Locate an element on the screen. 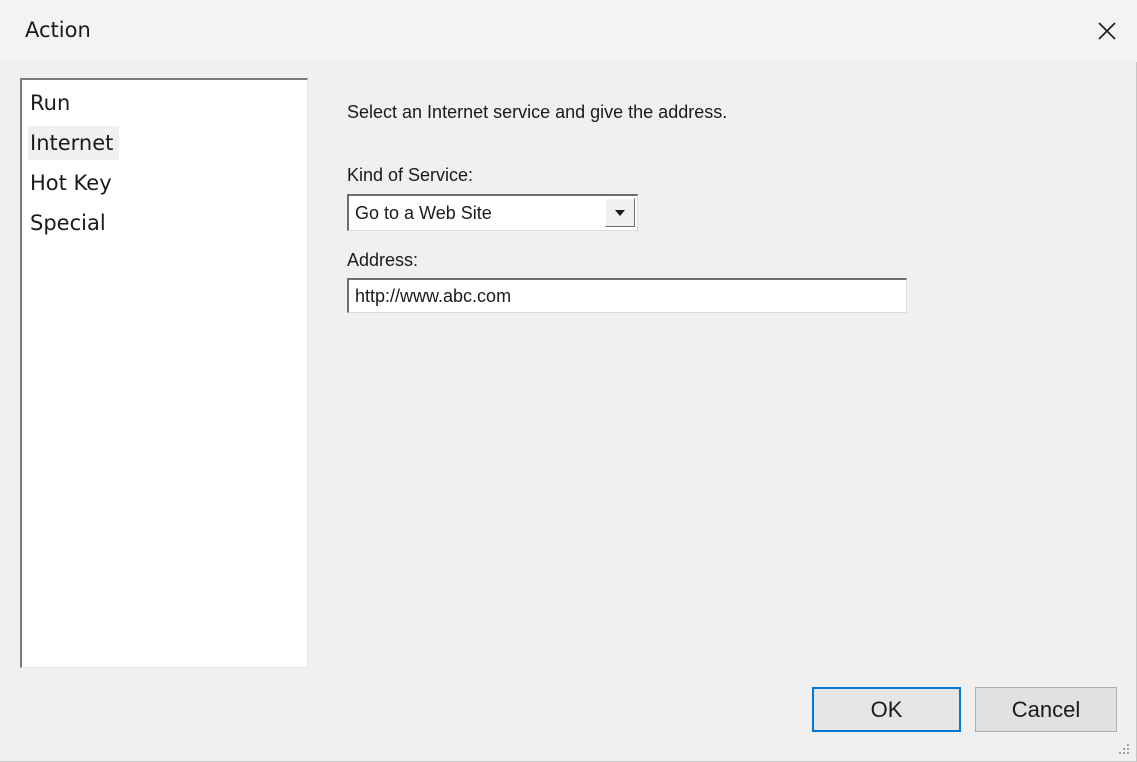 The image size is (1137, 762). cancel-button: Cancel is located at coordinates (1046, 709).